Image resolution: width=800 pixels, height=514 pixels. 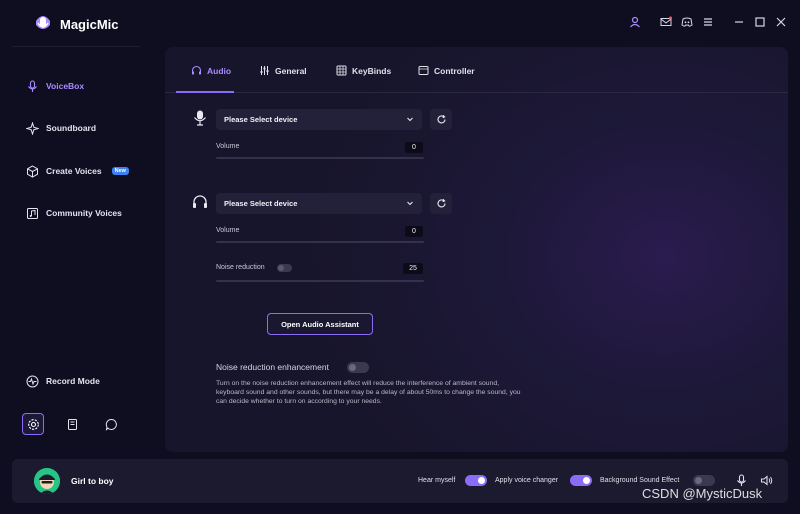 I want to click on controller-icon, so click(x=423, y=70).